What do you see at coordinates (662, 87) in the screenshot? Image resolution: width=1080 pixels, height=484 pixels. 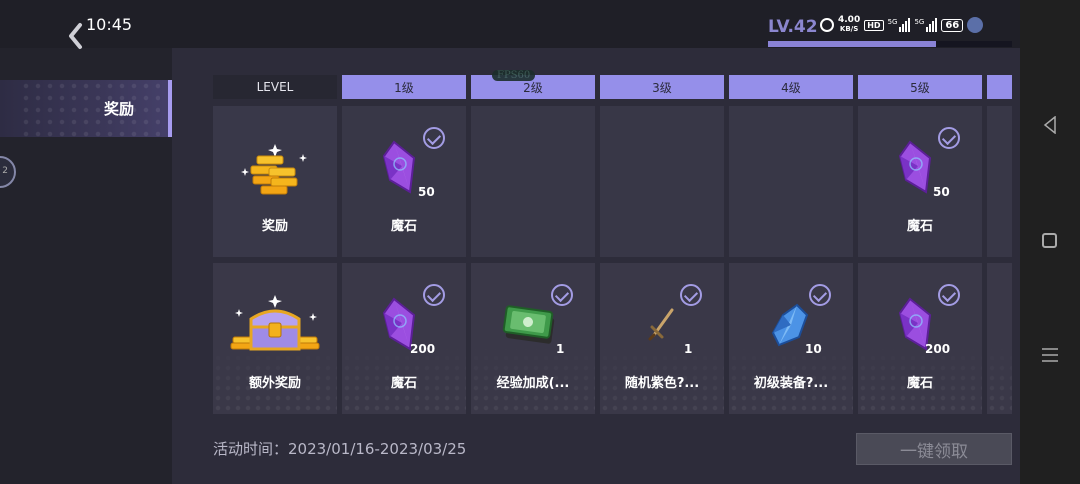 I see `level-header-3: 3级` at bounding box center [662, 87].